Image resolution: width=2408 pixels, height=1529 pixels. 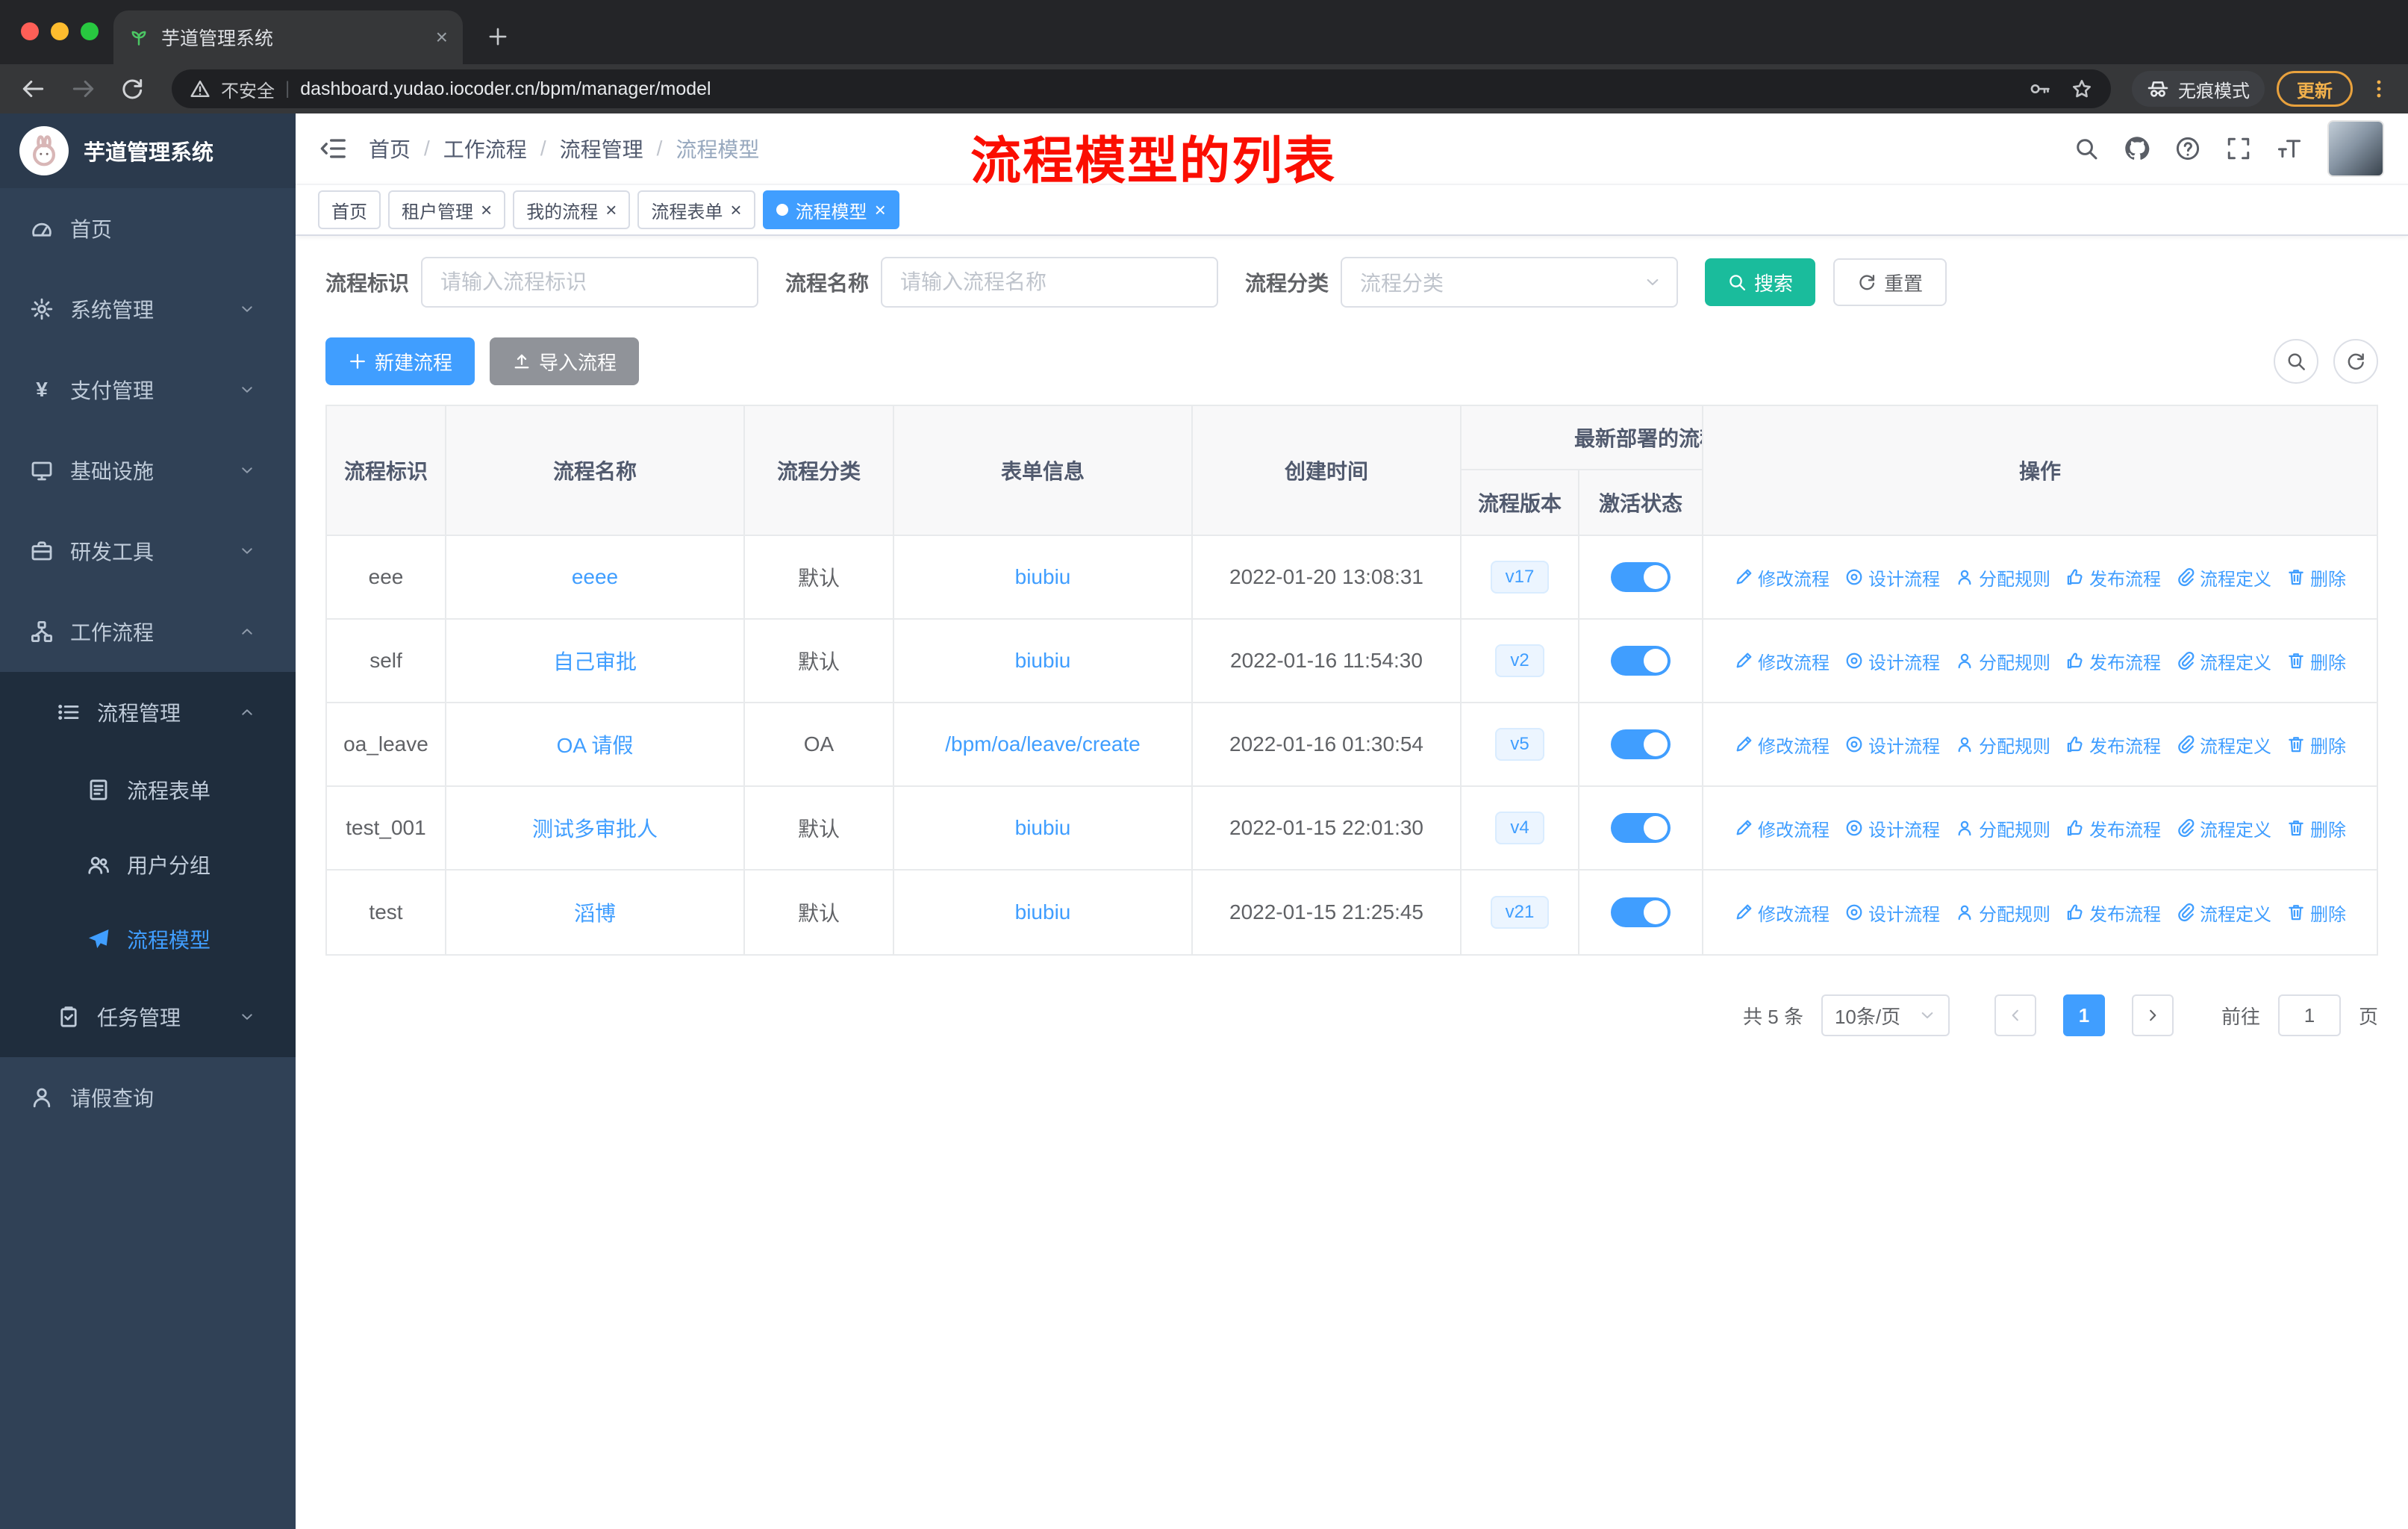 What do you see at coordinates (2289, 148) in the screenshot?
I see `font-size-icon` at bounding box center [2289, 148].